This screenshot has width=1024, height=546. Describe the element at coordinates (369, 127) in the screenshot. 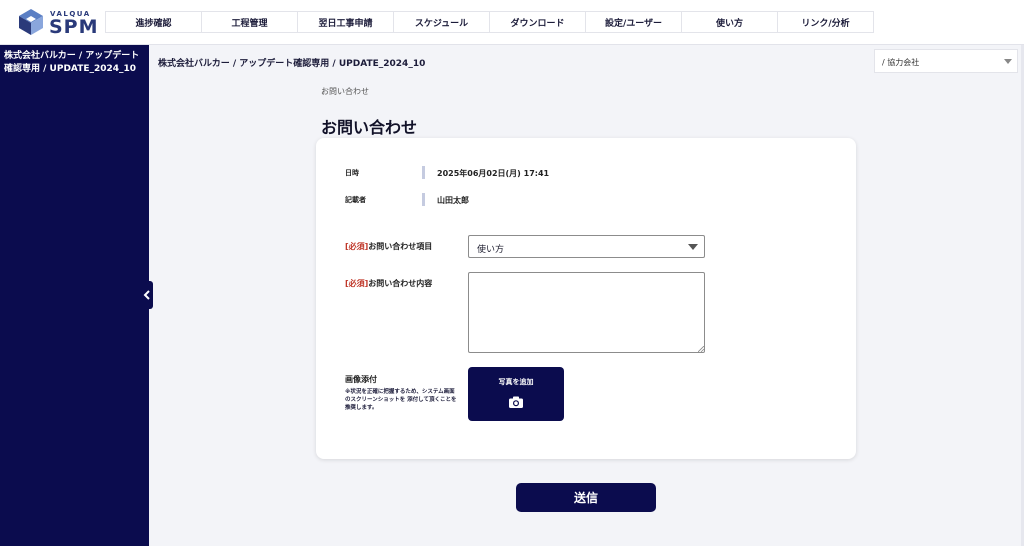

I see `page-title: お問い合わせ` at that location.